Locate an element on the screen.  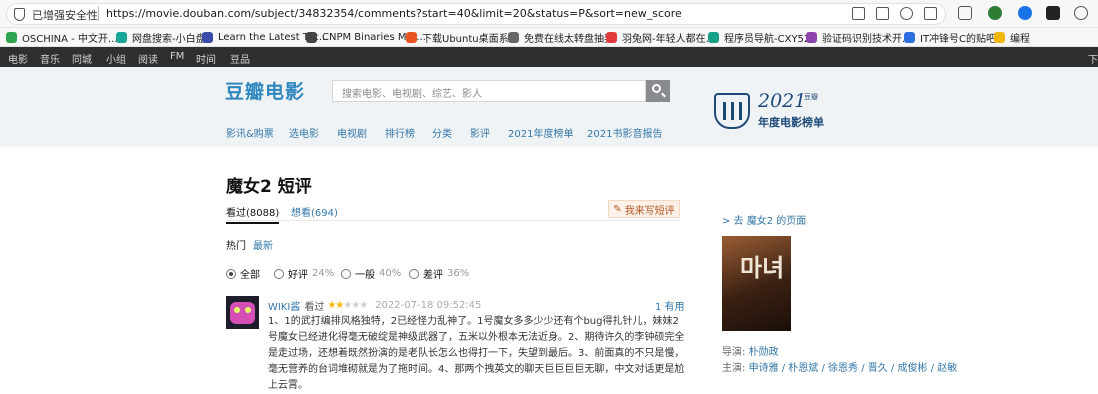
annual-list-badge: 2021 豆瓣 年度电影榜单 is located at coordinates (773, 110).